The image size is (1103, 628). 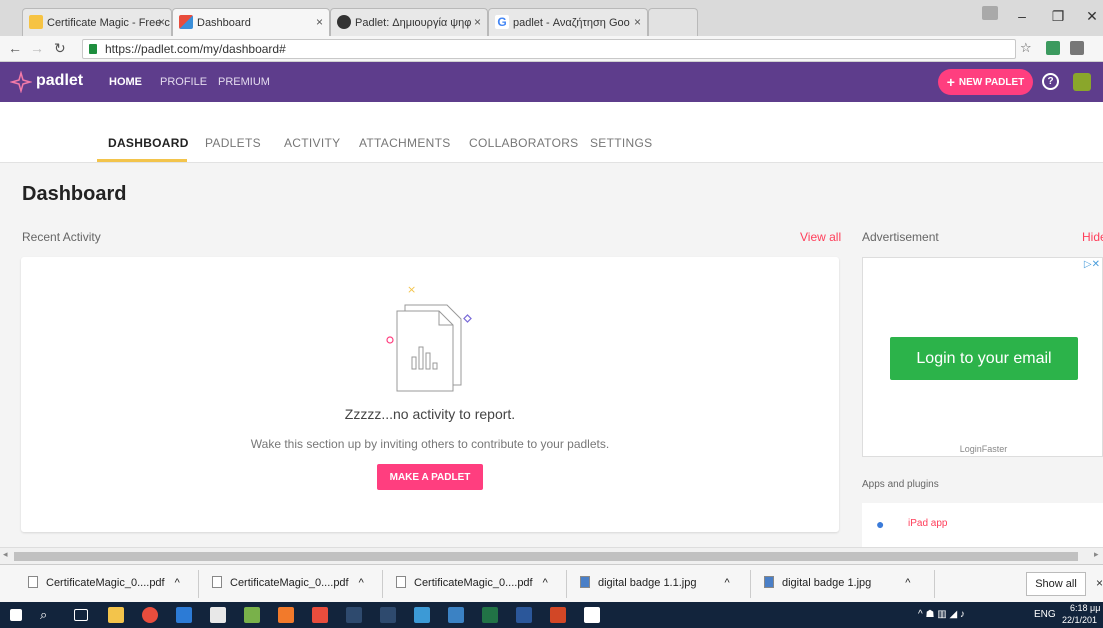 What do you see at coordinates (150, 615) in the screenshot?
I see `chrome-icon` at bounding box center [150, 615].